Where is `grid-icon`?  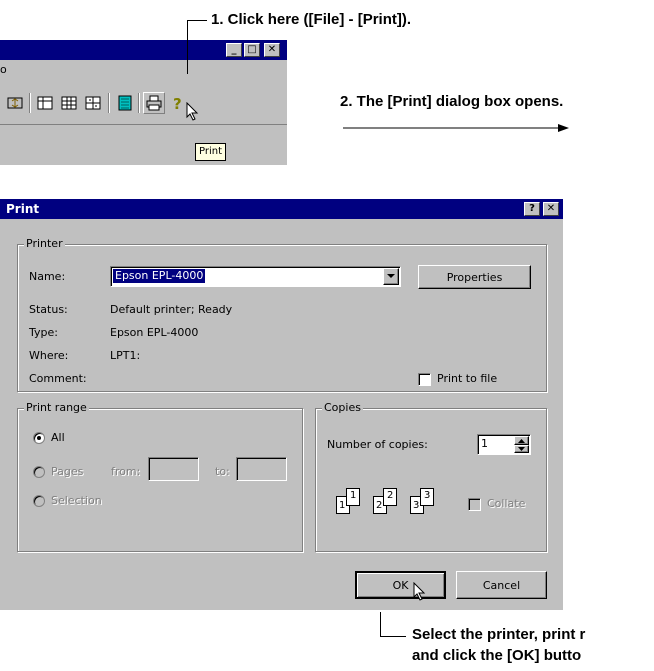 grid-icon is located at coordinates (69, 103).